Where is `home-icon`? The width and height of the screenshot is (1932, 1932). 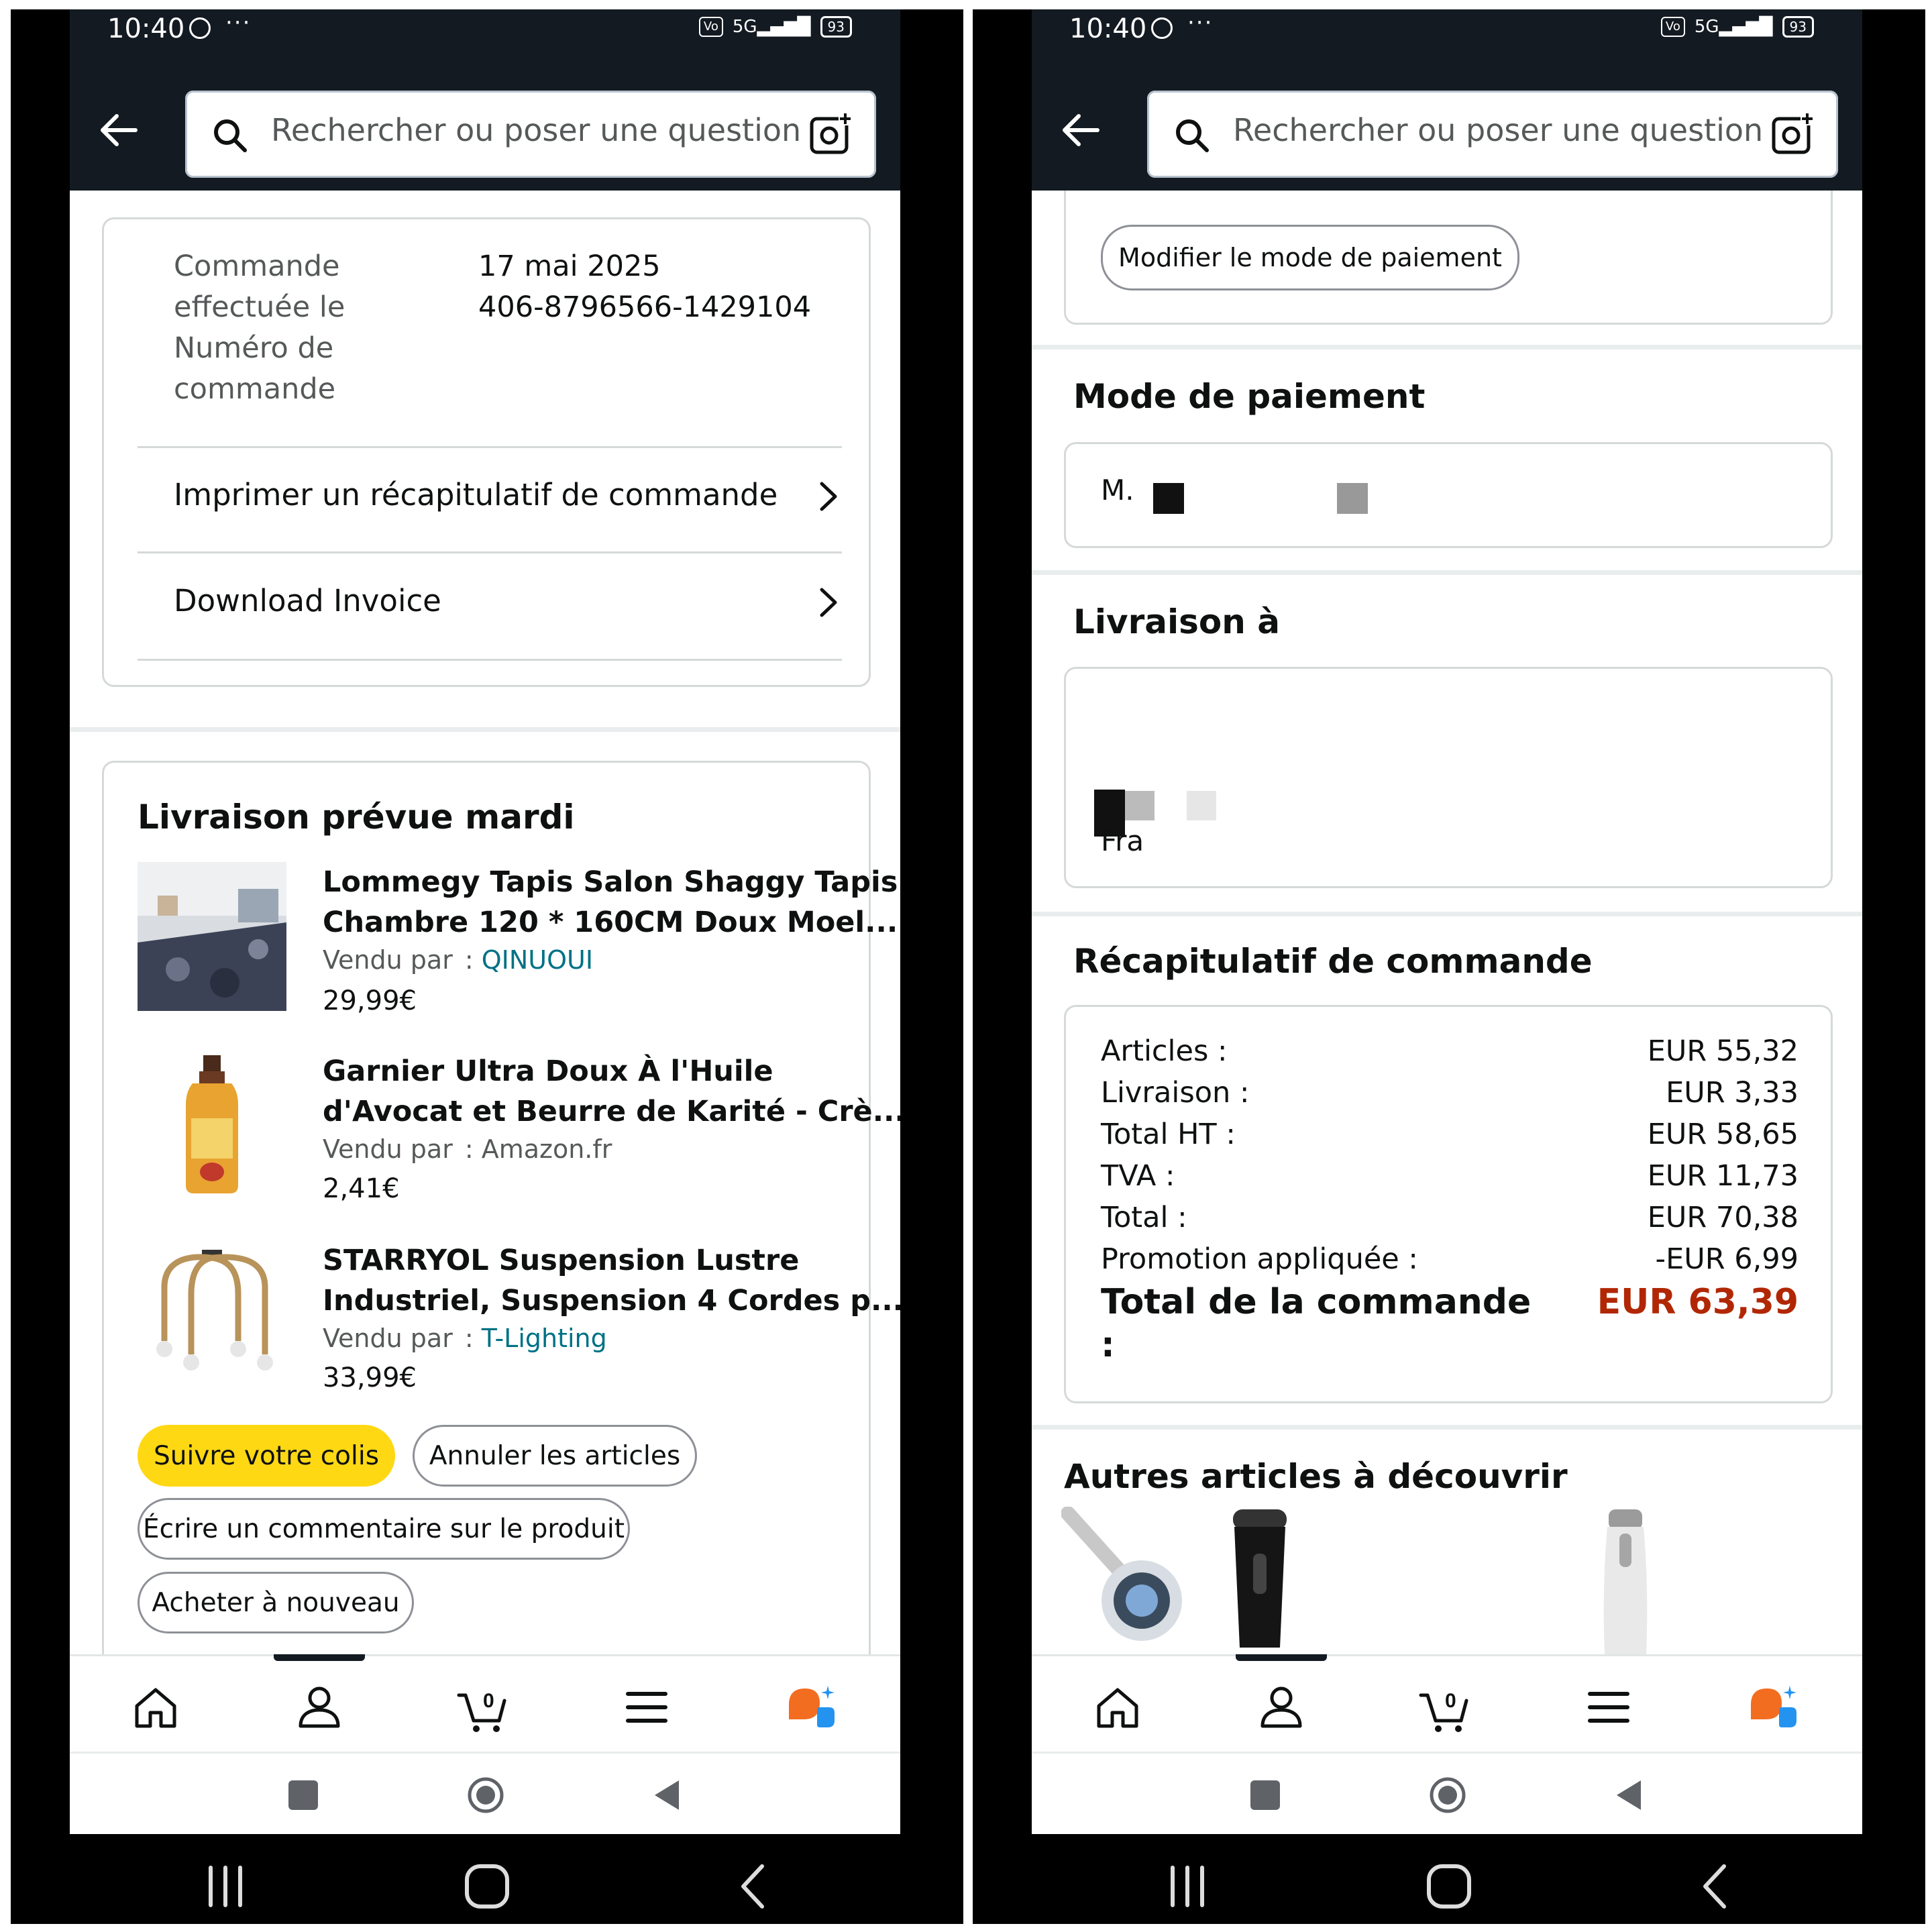
home-icon is located at coordinates (155, 1708).